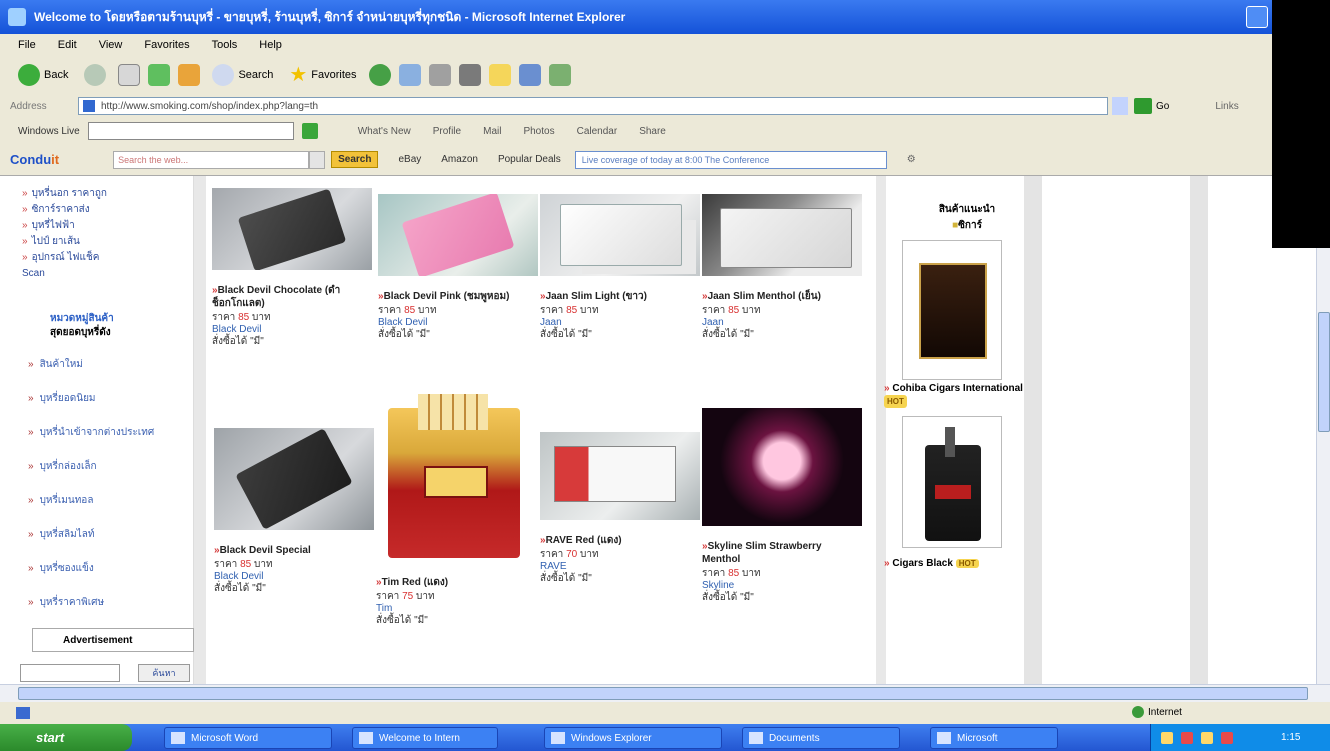 This screenshot has height=751, width=1330. Describe the element at coordinates (111, 45) in the screenshot. I see `menu-view: View` at that location.